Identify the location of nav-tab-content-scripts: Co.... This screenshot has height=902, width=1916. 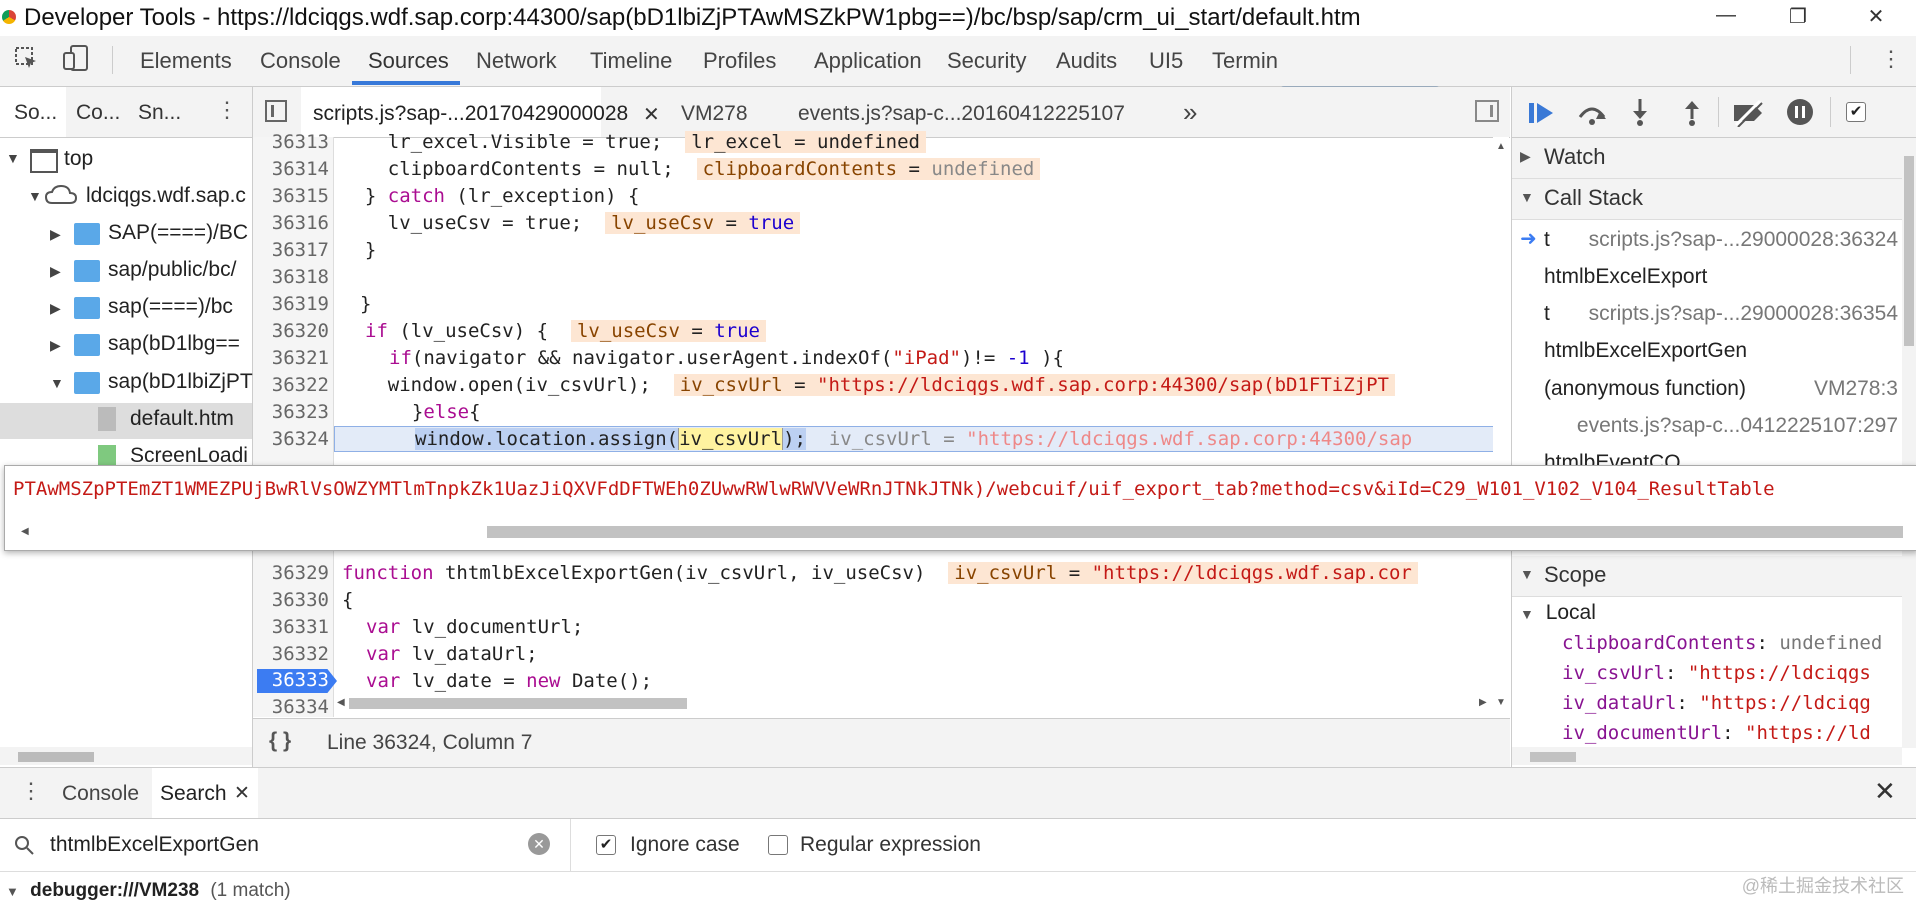
(98, 113).